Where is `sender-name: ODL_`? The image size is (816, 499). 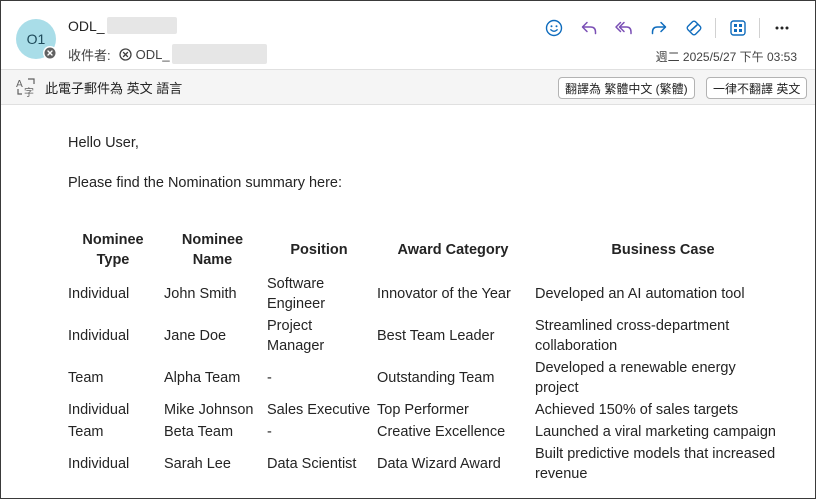
sender-name: ODL_ is located at coordinates (86, 25).